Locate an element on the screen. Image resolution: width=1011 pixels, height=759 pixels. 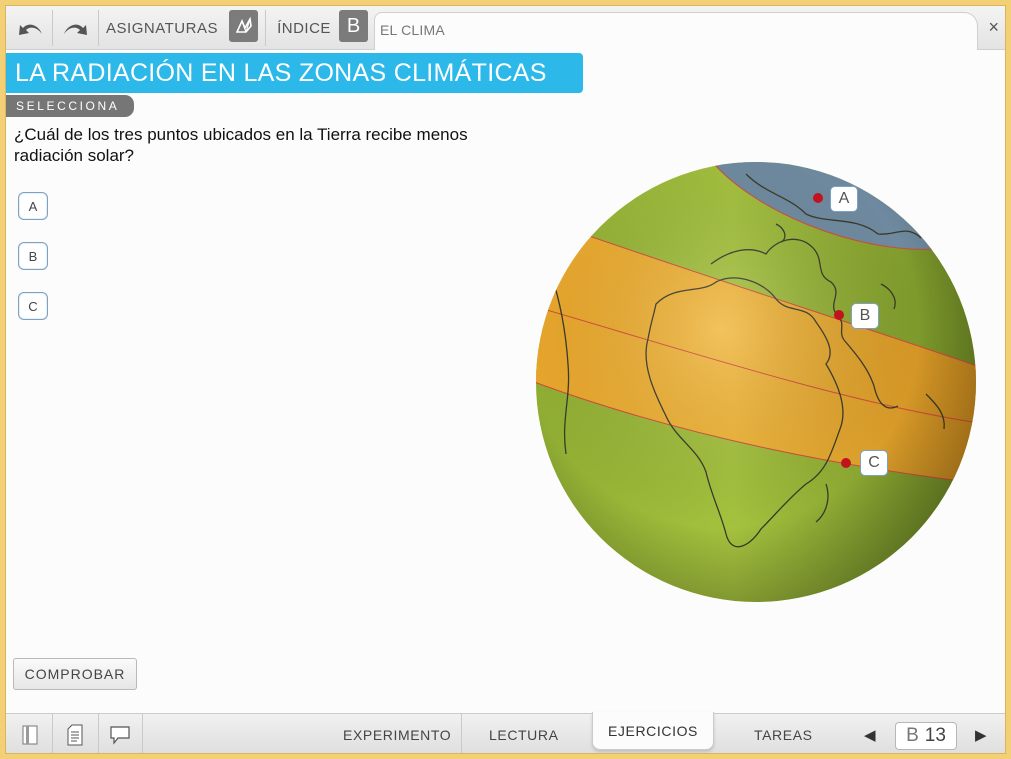
comment-button is located at coordinates (120, 735).